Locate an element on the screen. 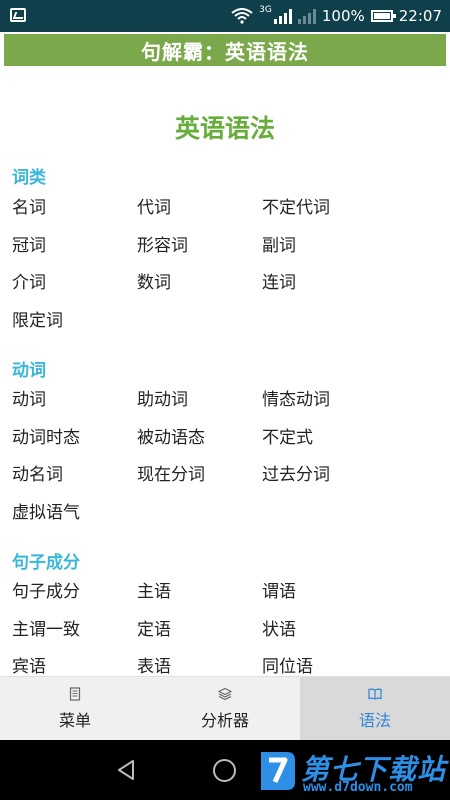  grammar-link: 表语 is located at coordinates (199, 662).